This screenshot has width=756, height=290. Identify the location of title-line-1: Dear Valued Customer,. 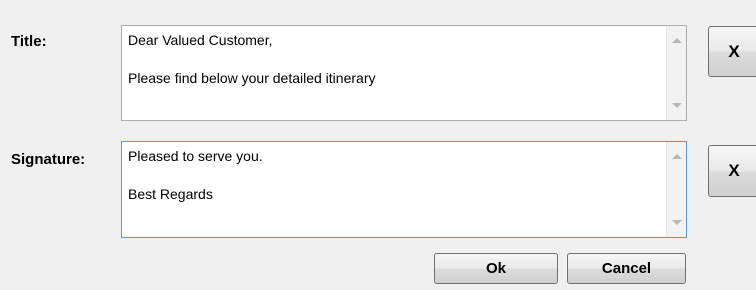
(200, 40).